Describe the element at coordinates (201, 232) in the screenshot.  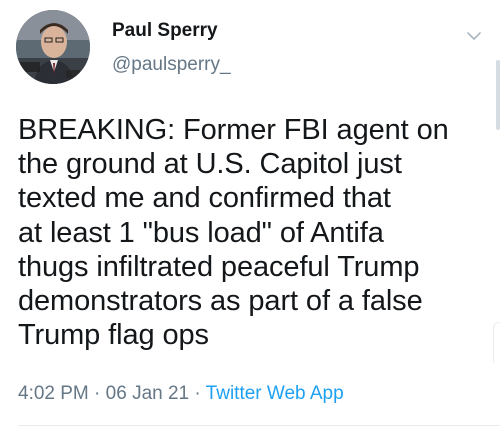
I see `tweet-text-line: at least 1 "bus load" of Antifa` at that location.